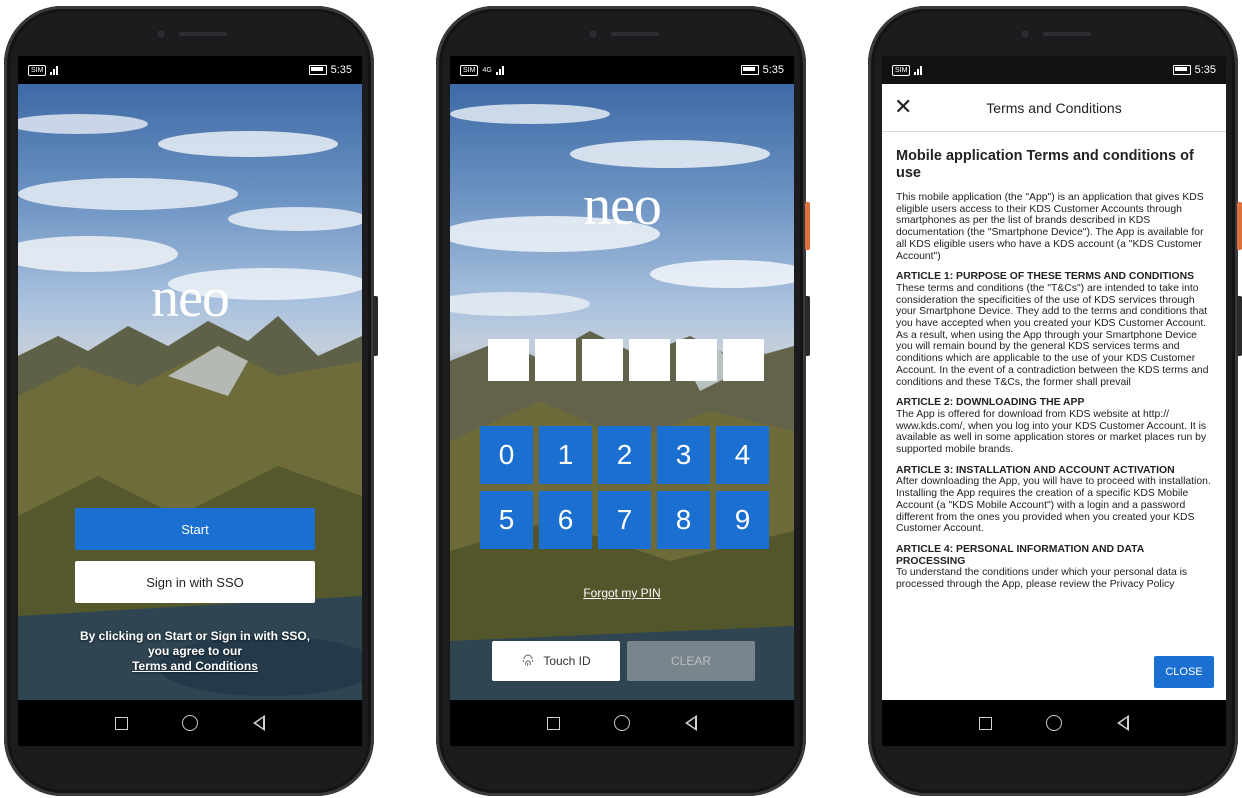 This screenshot has height=798, width=1242. Describe the element at coordinates (622, 70) in the screenshot. I see `status-bar: SIM 4G 5:35` at that location.